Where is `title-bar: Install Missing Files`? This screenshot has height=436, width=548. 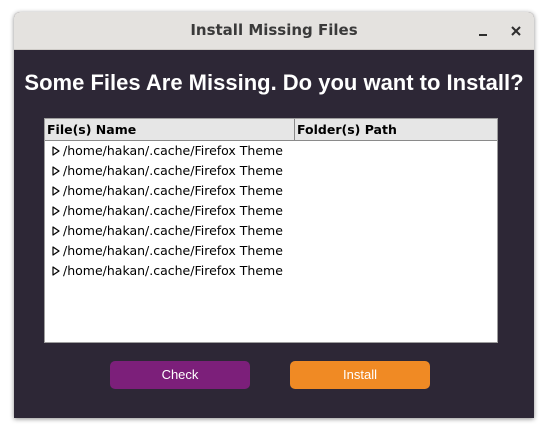 title-bar: Install Missing Files is located at coordinates (274, 31).